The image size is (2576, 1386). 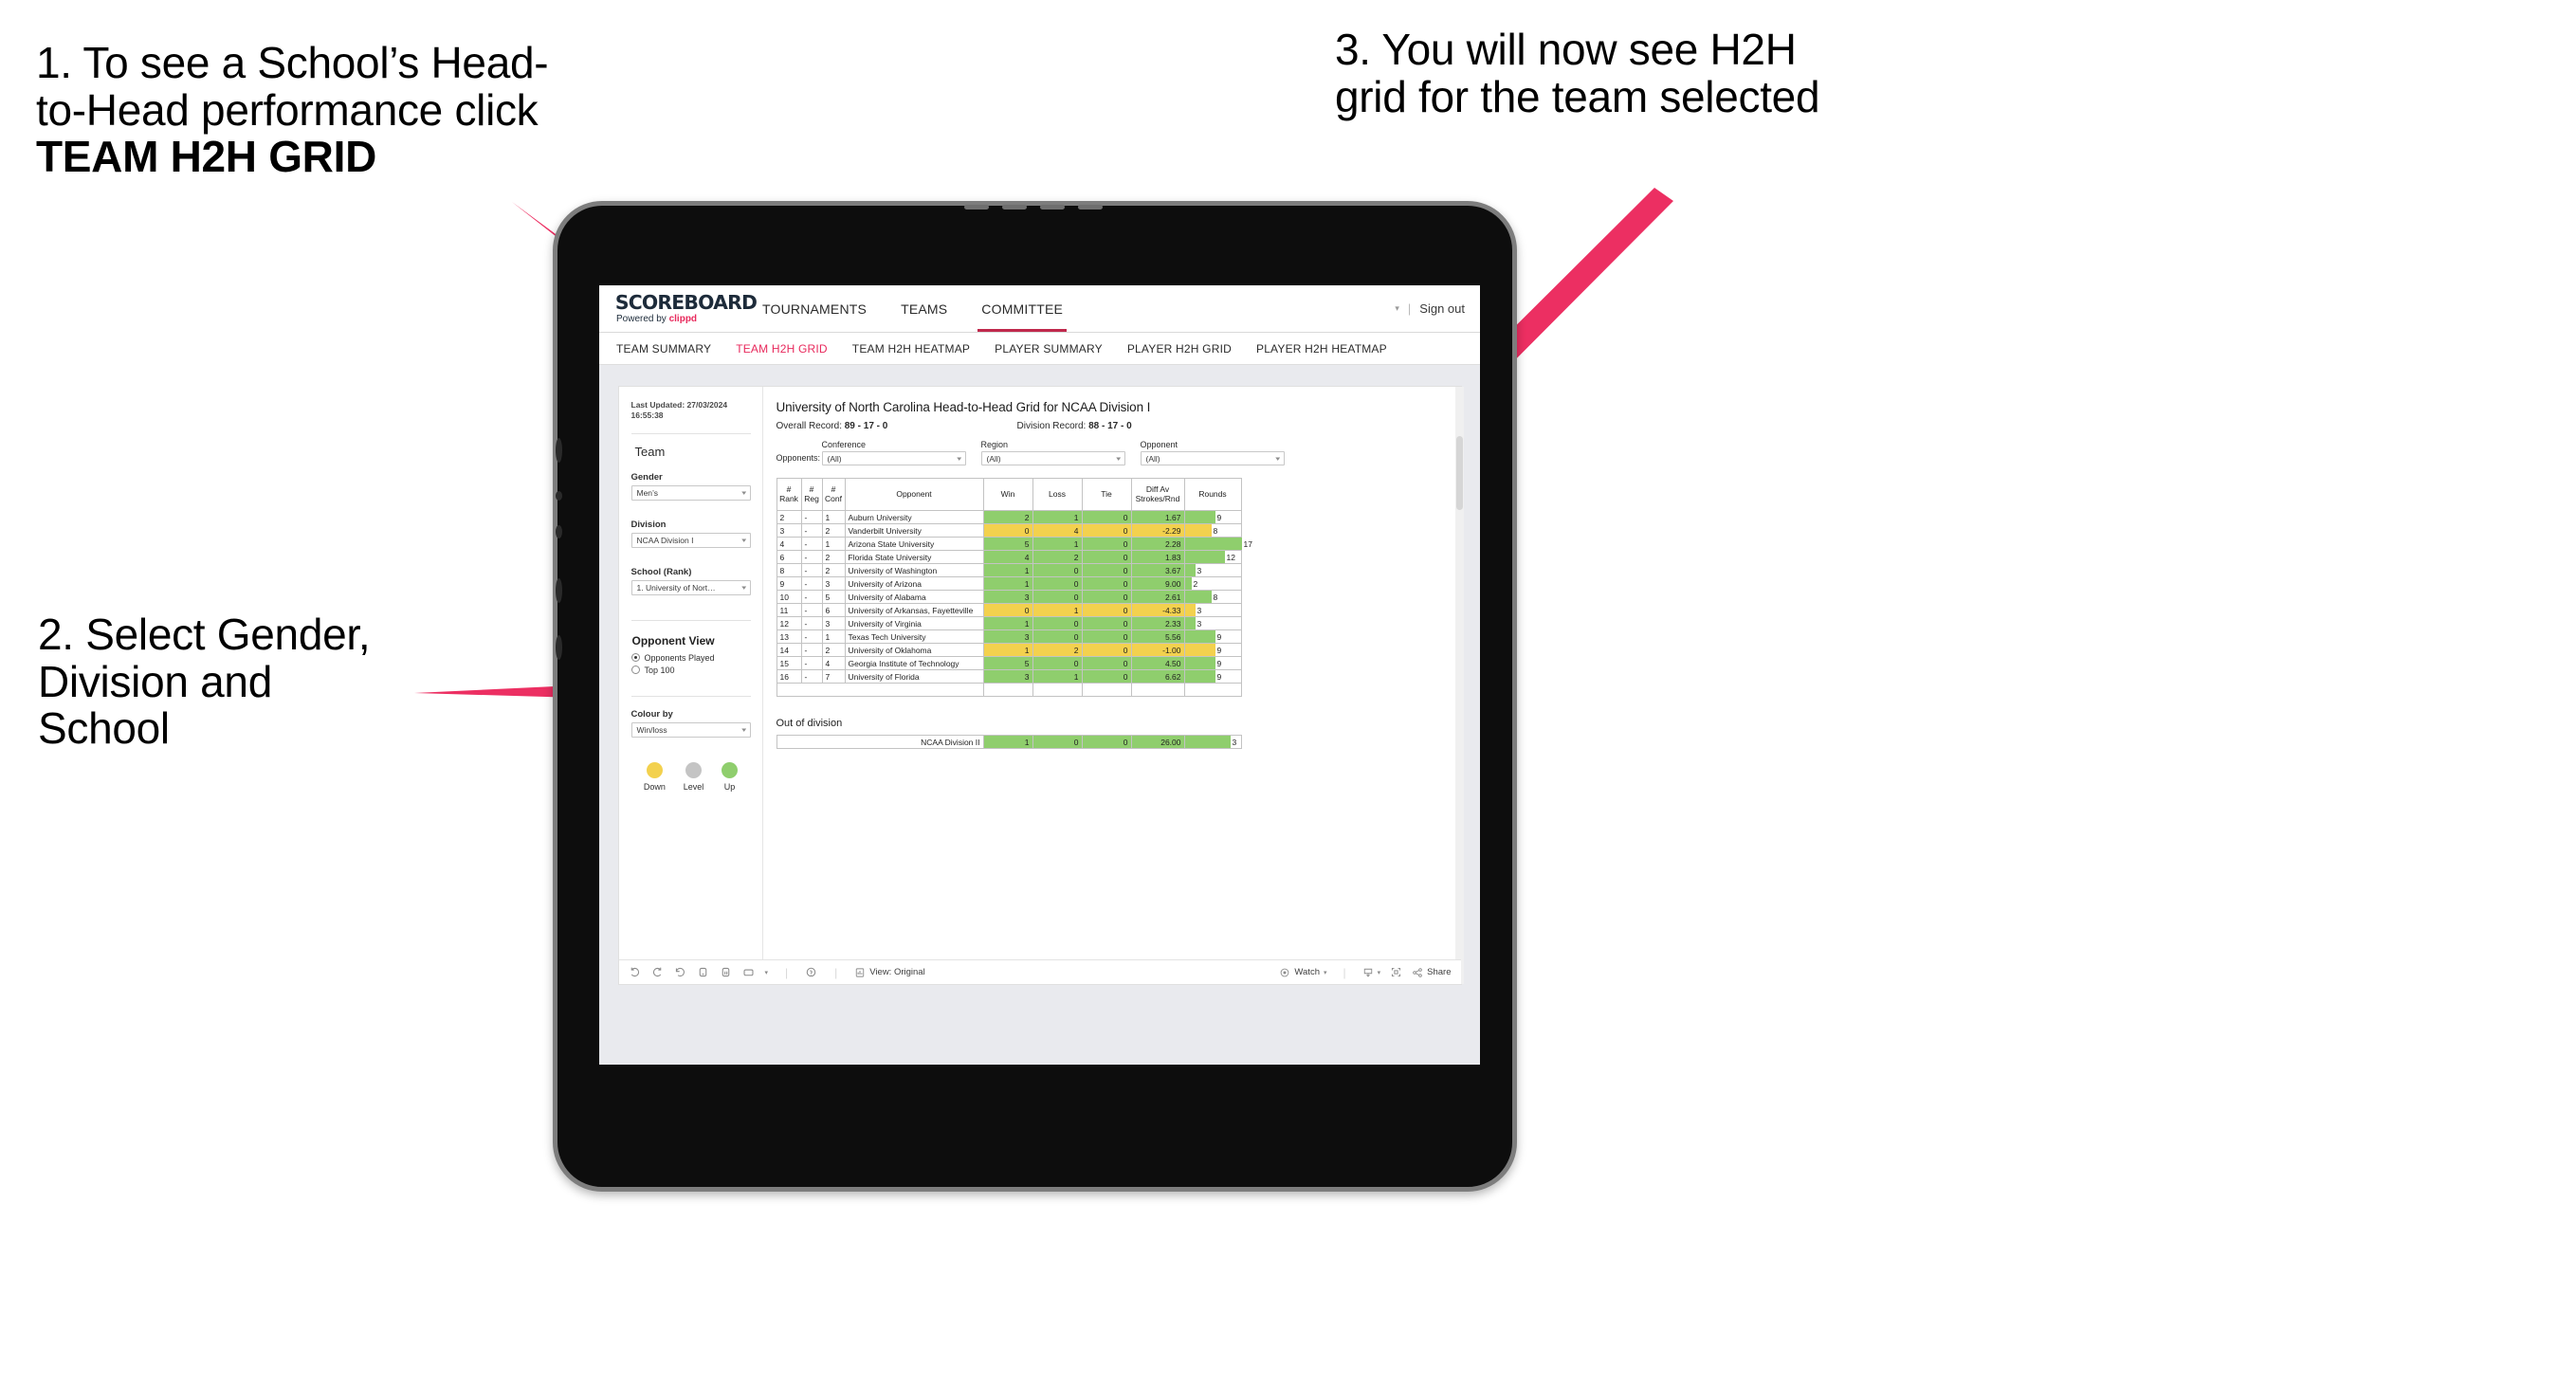 I want to click on cell-win: 0, so click(x=1007, y=530).